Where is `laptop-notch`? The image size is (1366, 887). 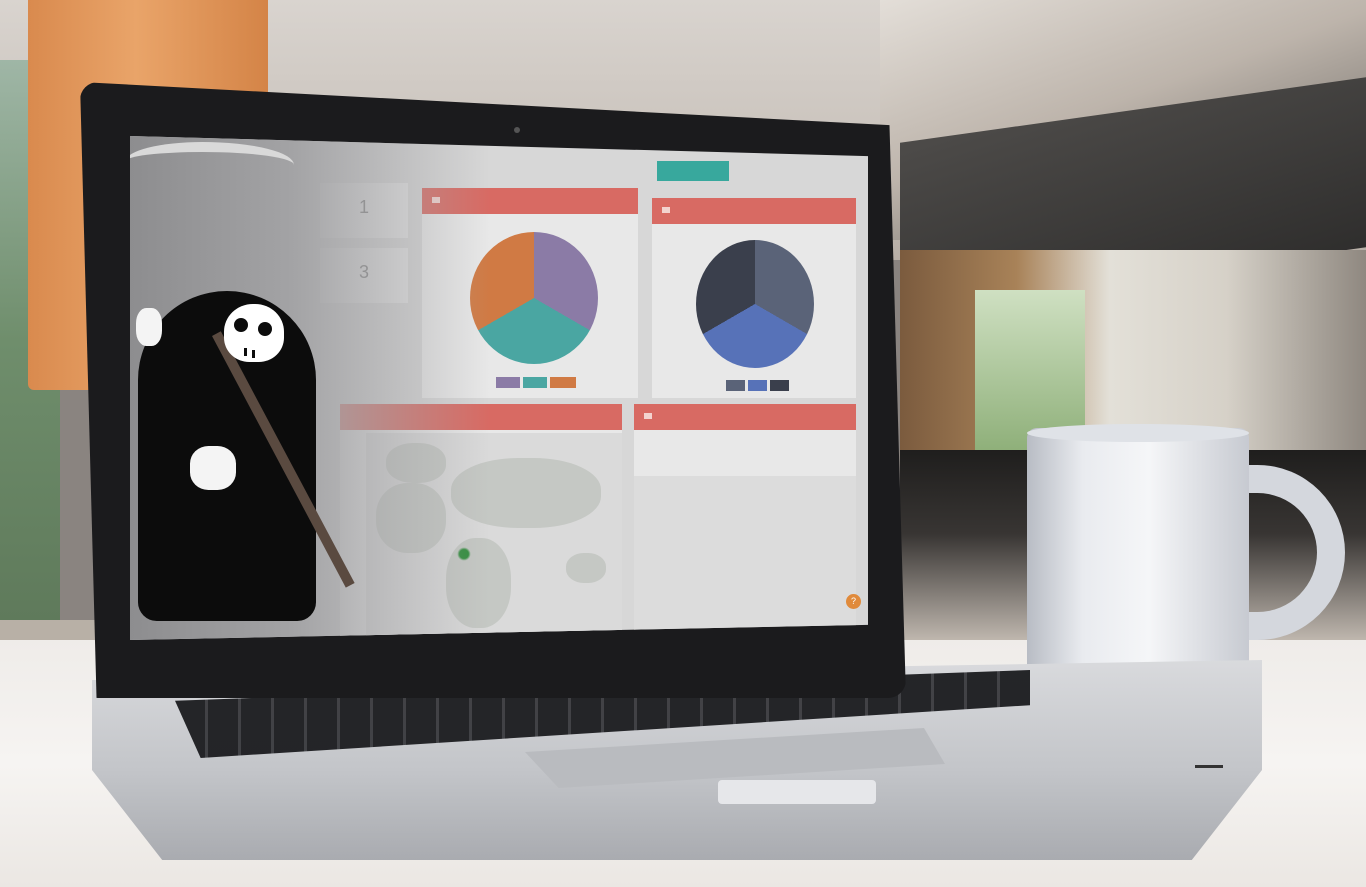
laptop-notch is located at coordinates (797, 792).